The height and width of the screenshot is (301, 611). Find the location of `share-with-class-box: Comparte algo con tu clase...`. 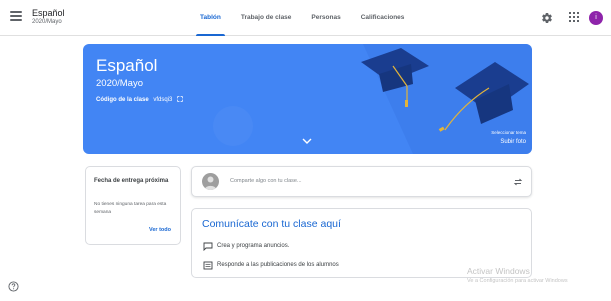

share-with-class-box: Comparte algo con tu clase... is located at coordinates (361, 181).